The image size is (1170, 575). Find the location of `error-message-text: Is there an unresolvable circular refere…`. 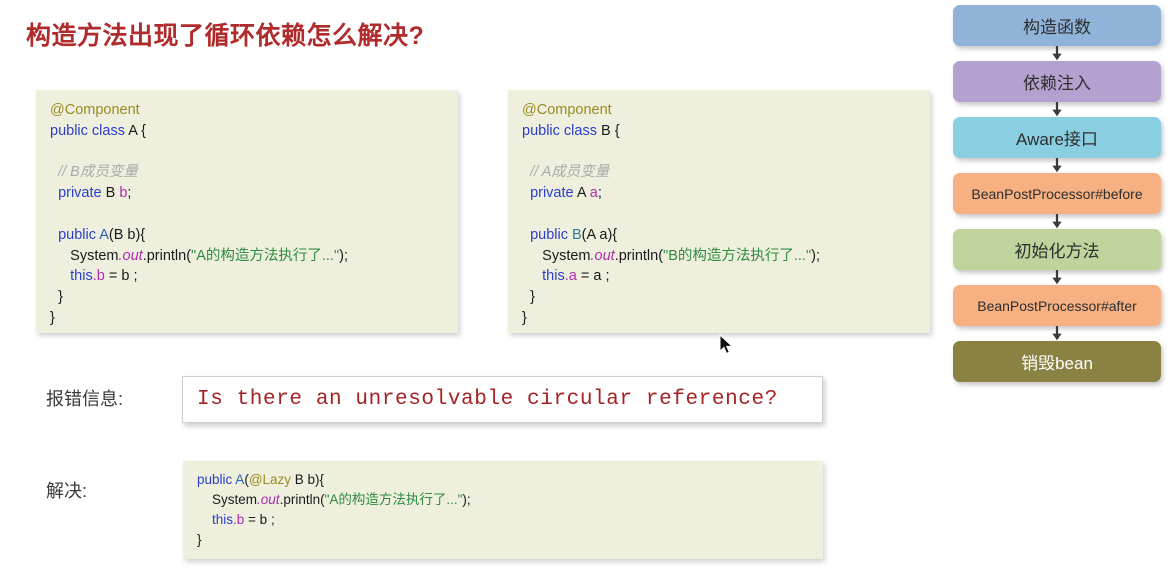

error-message-text: Is there an unresolvable circular refere… is located at coordinates (487, 399).